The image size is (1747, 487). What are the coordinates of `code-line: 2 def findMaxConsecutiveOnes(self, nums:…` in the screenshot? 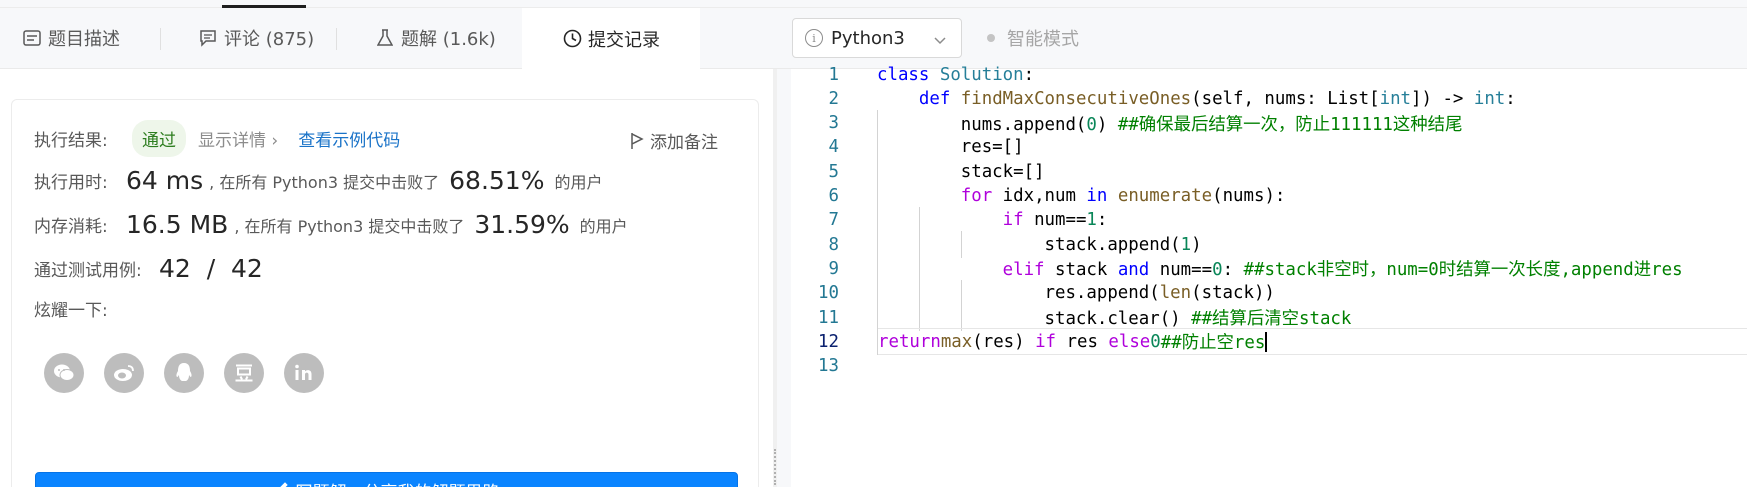 It's located at (1269, 98).